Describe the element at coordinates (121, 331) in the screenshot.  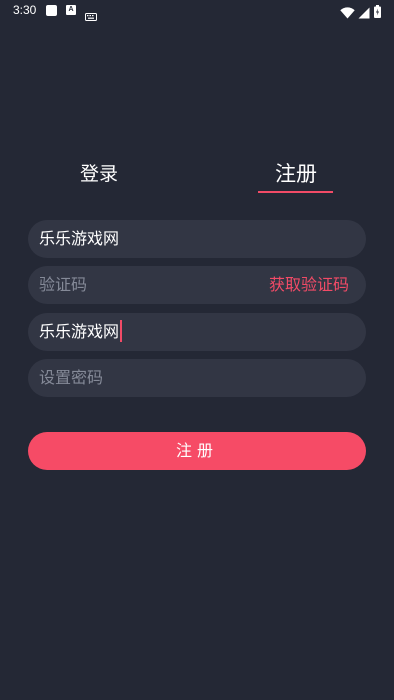
I see `text-caret` at that location.